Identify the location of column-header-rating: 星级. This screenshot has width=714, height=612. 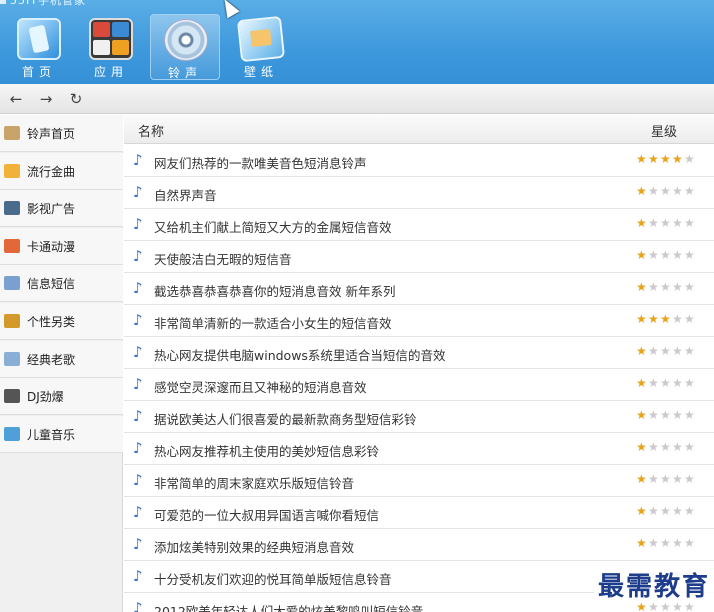
(664, 130).